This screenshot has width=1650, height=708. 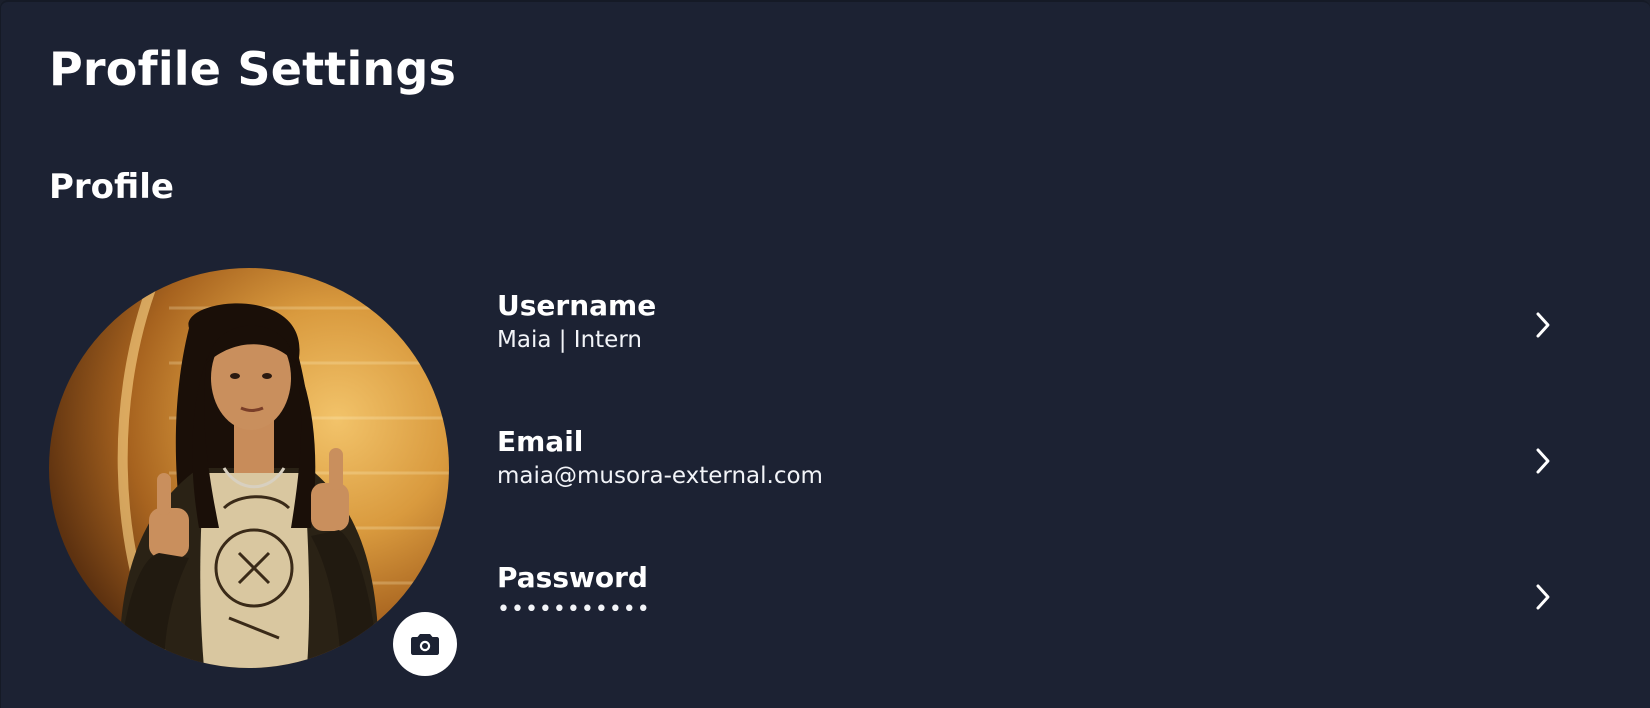 What do you see at coordinates (660, 476) in the screenshot?
I see `email-value: maia@musora-external.com` at bounding box center [660, 476].